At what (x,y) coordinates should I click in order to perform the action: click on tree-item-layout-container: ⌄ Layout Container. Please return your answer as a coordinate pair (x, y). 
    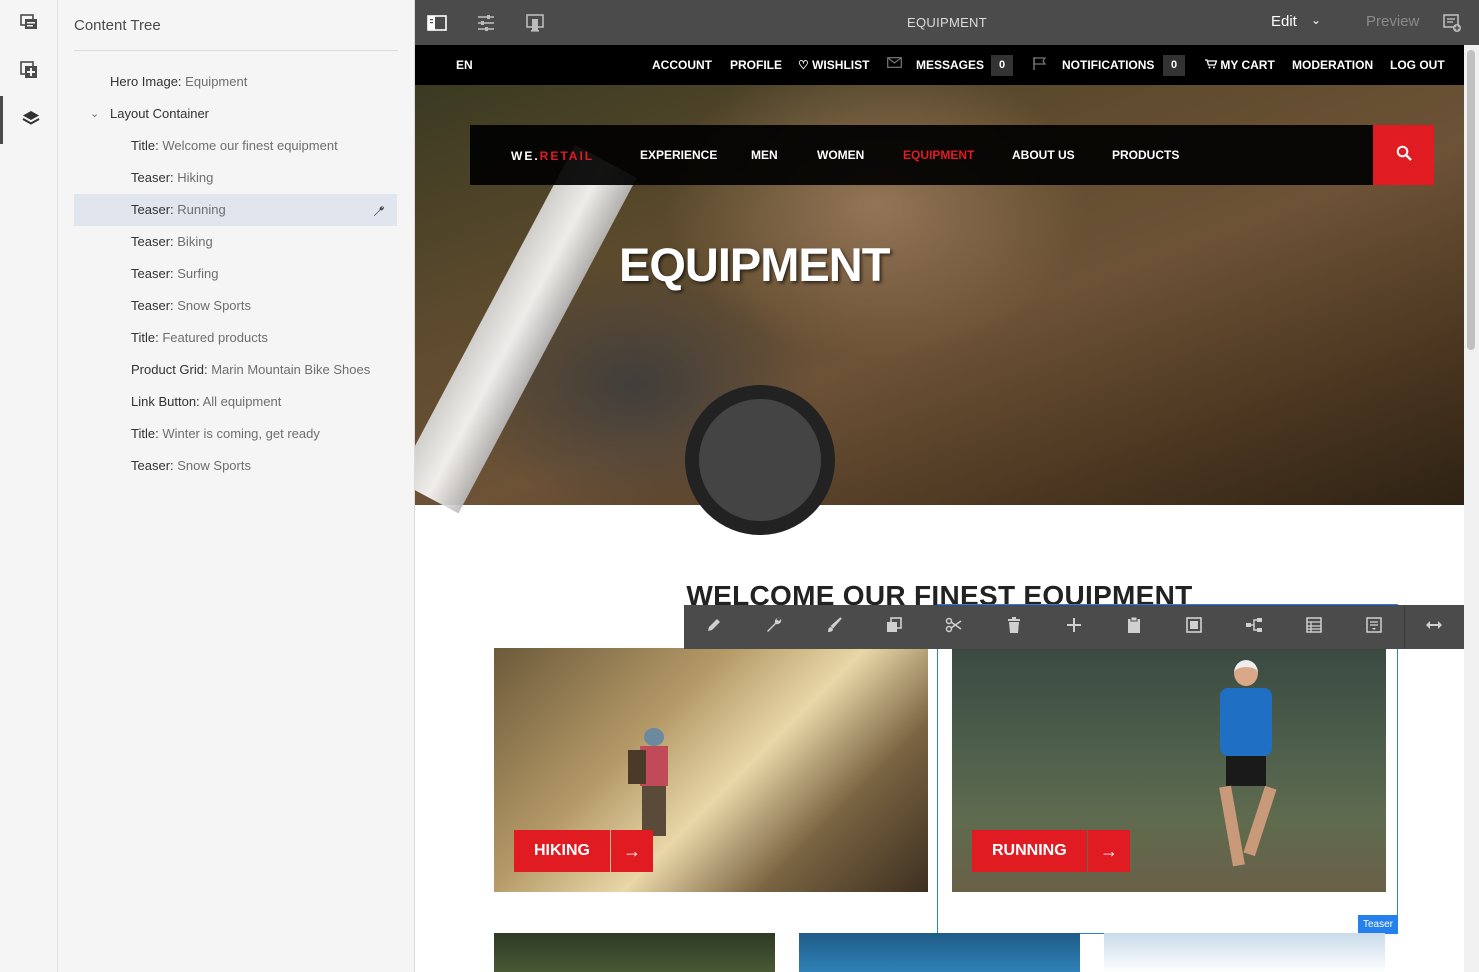
    Looking at the image, I should click on (235, 114).